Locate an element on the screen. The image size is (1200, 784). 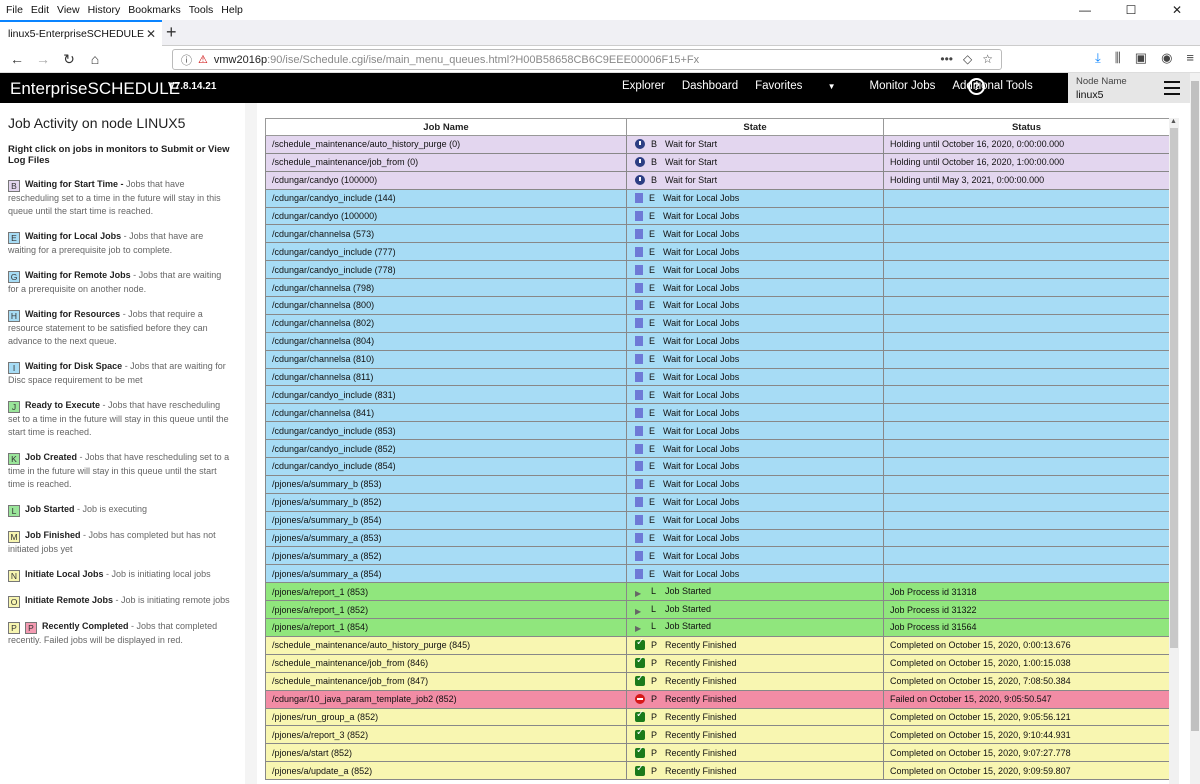
pocket-icon: ◇ is located at coordinates (967, 59).